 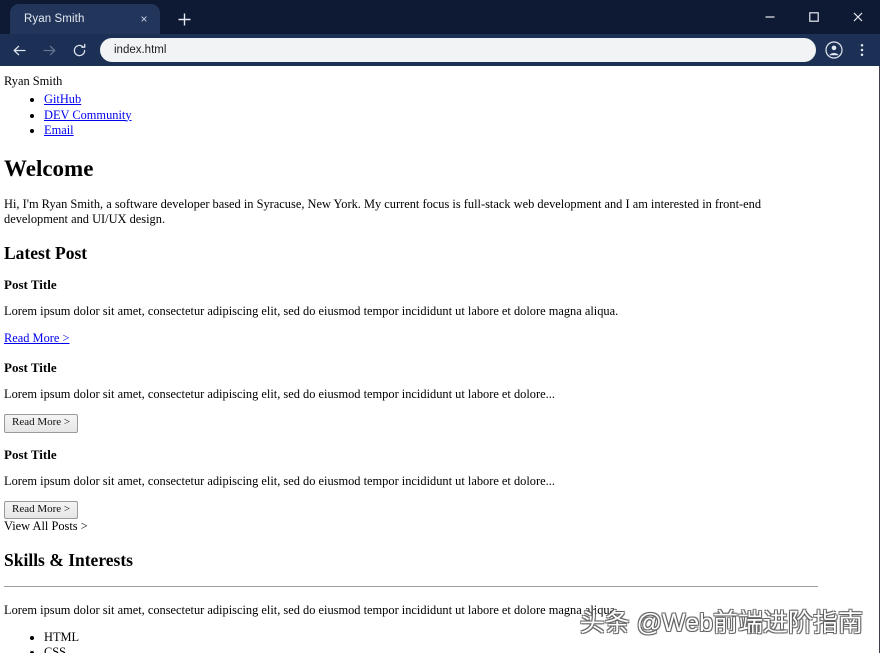 I want to click on maximize-icon, so click(x=814, y=17).